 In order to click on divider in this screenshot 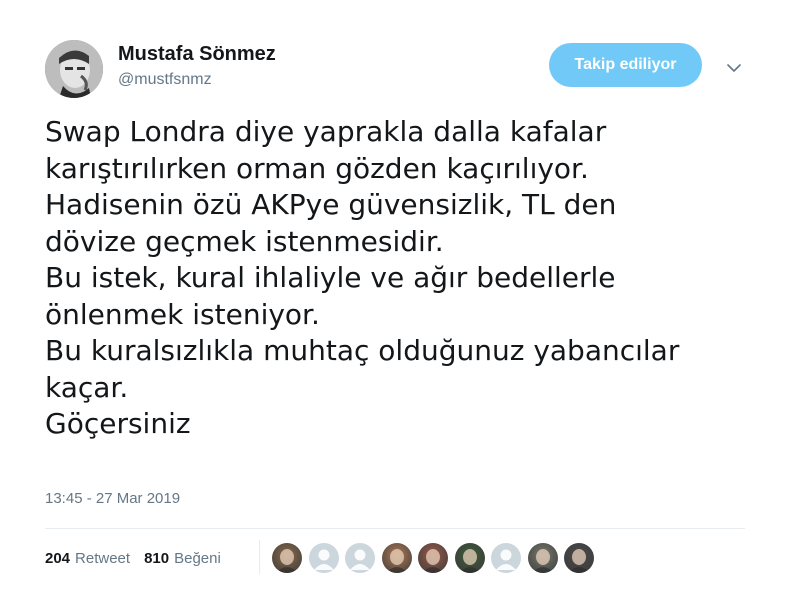, I will do `click(395, 528)`.